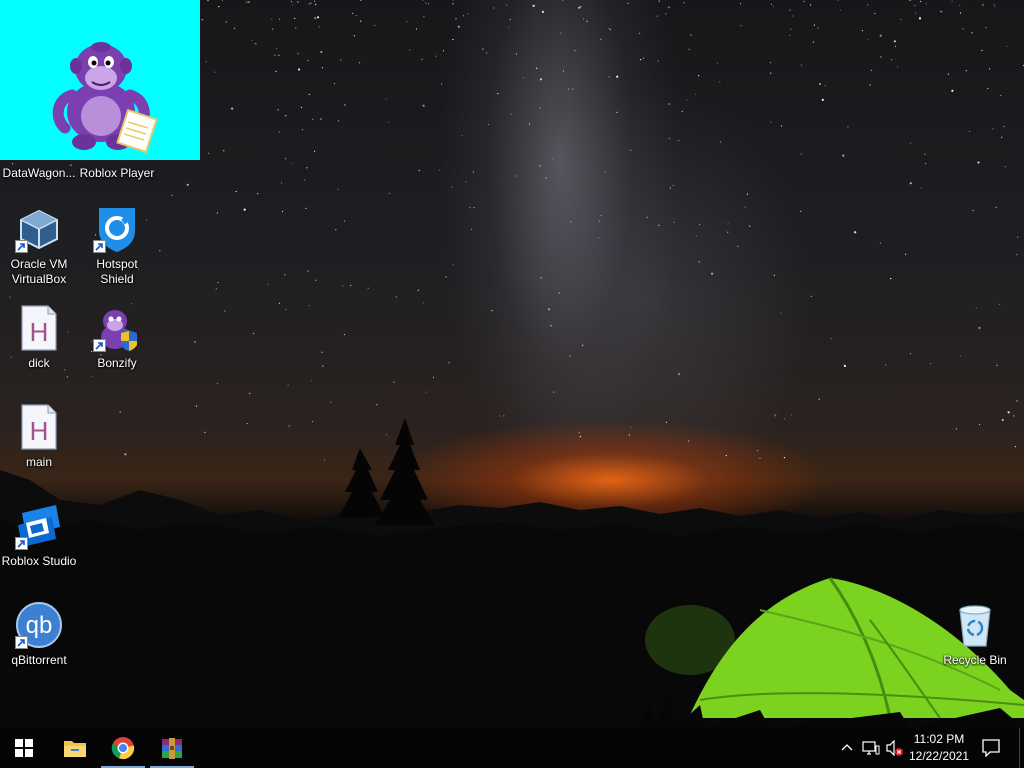 This screenshot has height=768, width=1024. What do you see at coordinates (939, 739) in the screenshot?
I see `clock-time: 11:02 PM` at bounding box center [939, 739].